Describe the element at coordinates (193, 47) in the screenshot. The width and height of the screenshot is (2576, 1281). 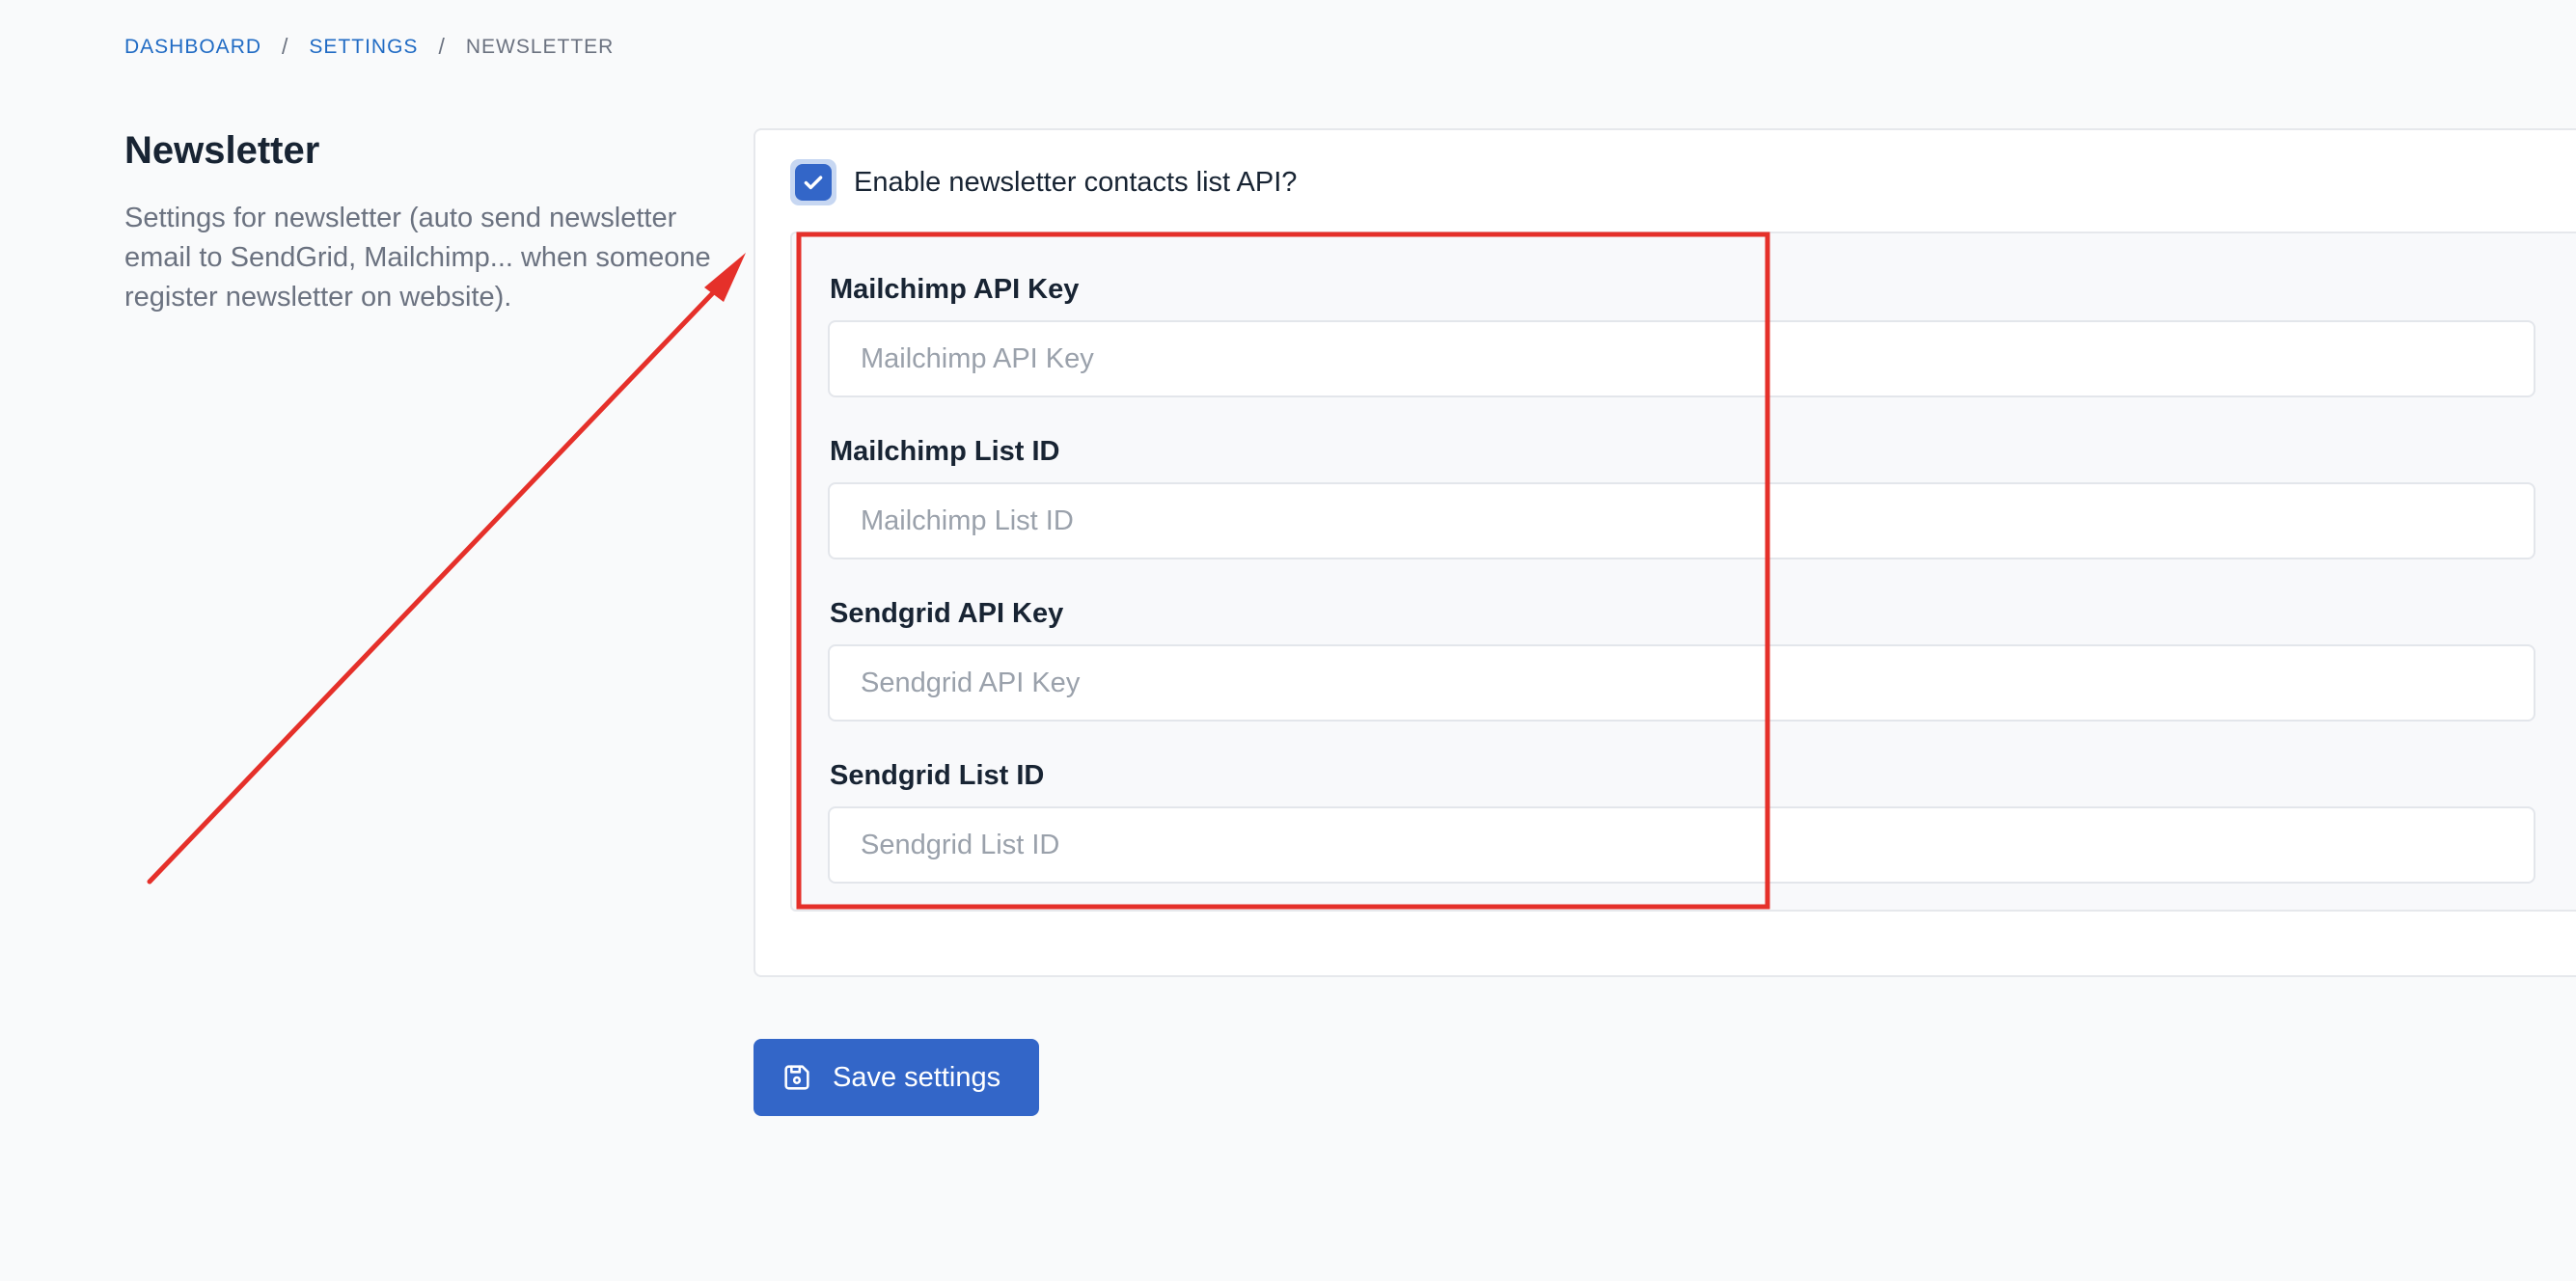
I see `breadcrumb-dashboard-link: DASHBOARD` at that location.